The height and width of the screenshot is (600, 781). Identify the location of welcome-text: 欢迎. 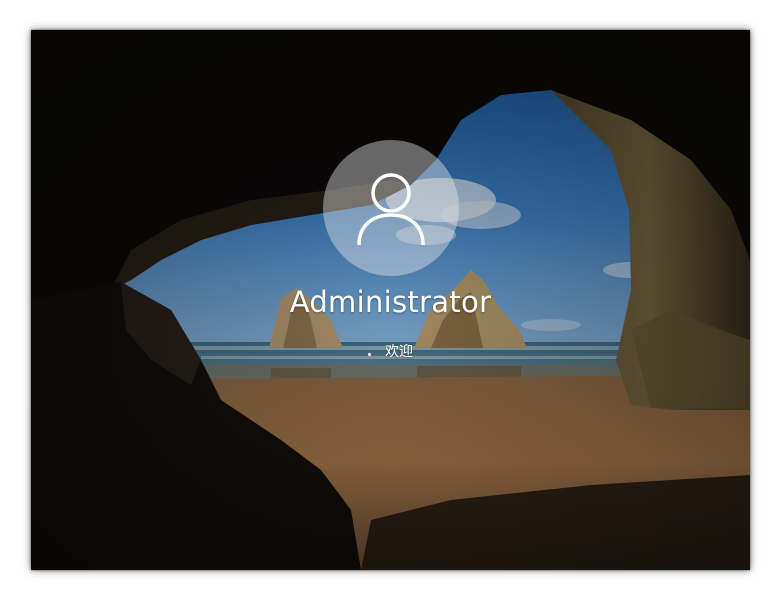
(399, 352).